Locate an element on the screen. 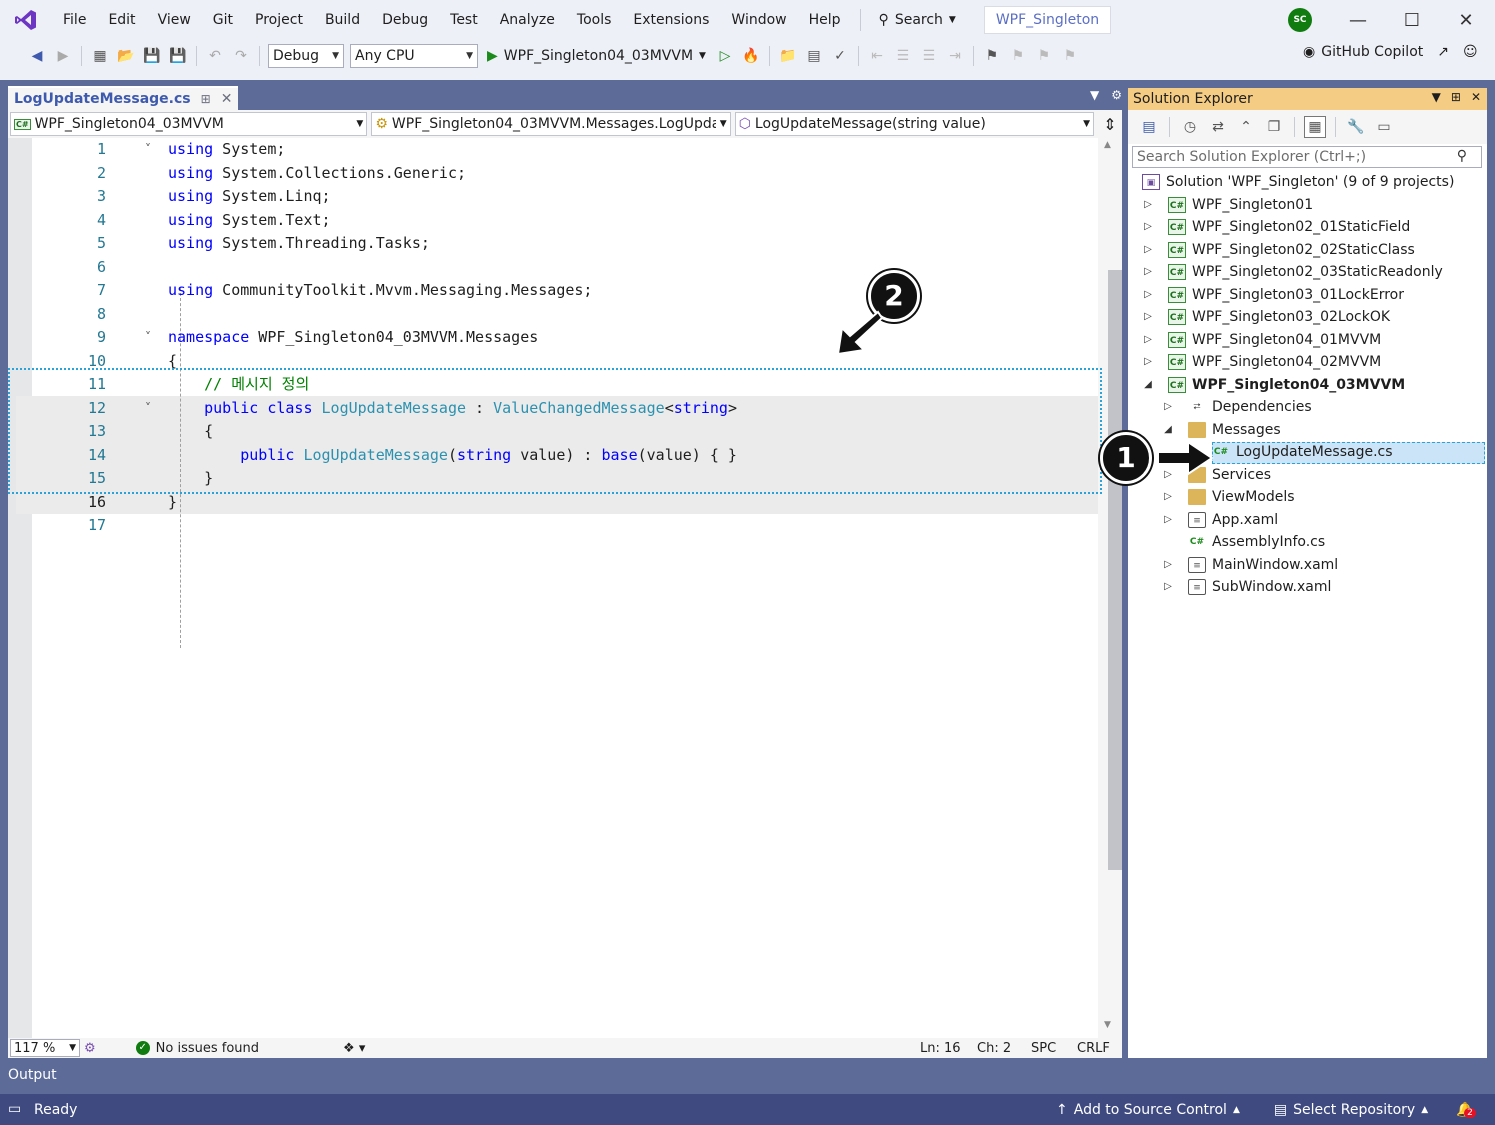  menu-help: Help is located at coordinates (825, 20).